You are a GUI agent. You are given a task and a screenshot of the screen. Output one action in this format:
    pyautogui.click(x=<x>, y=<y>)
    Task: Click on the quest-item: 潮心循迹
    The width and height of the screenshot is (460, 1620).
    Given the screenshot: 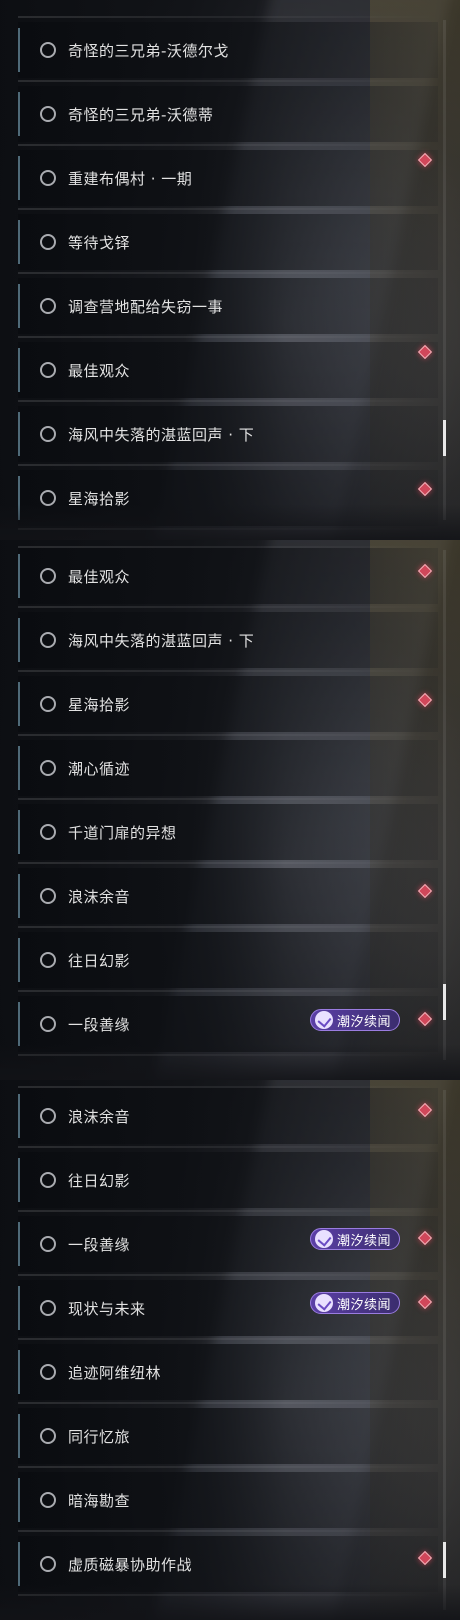 What is the action you would take?
    pyautogui.click(x=228, y=770)
    